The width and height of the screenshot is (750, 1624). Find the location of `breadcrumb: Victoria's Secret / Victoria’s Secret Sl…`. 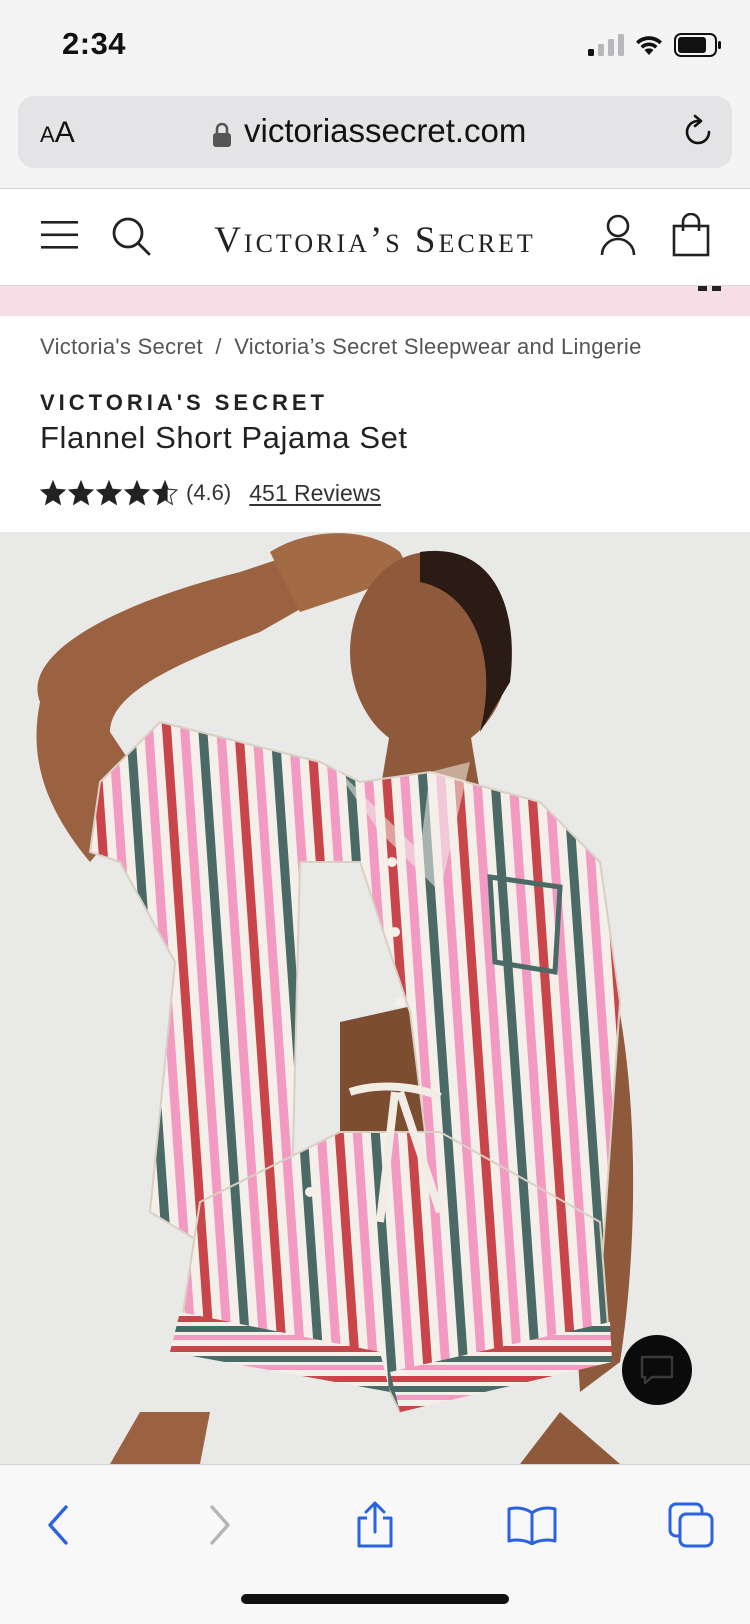

breadcrumb: Victoria's Secret / Victoria’s Secret Sl… is located at coordinates (356, 347).